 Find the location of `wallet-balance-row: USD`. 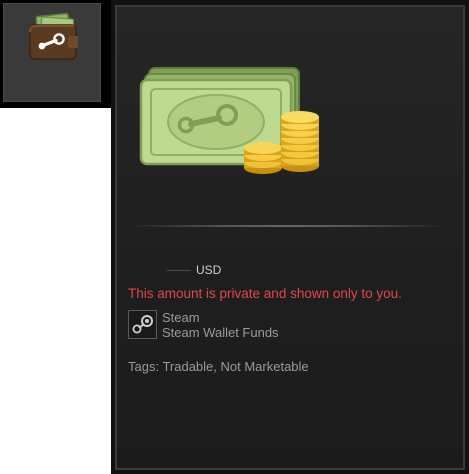

wallet-balance-row: USD is located at coordinates (194, 270).